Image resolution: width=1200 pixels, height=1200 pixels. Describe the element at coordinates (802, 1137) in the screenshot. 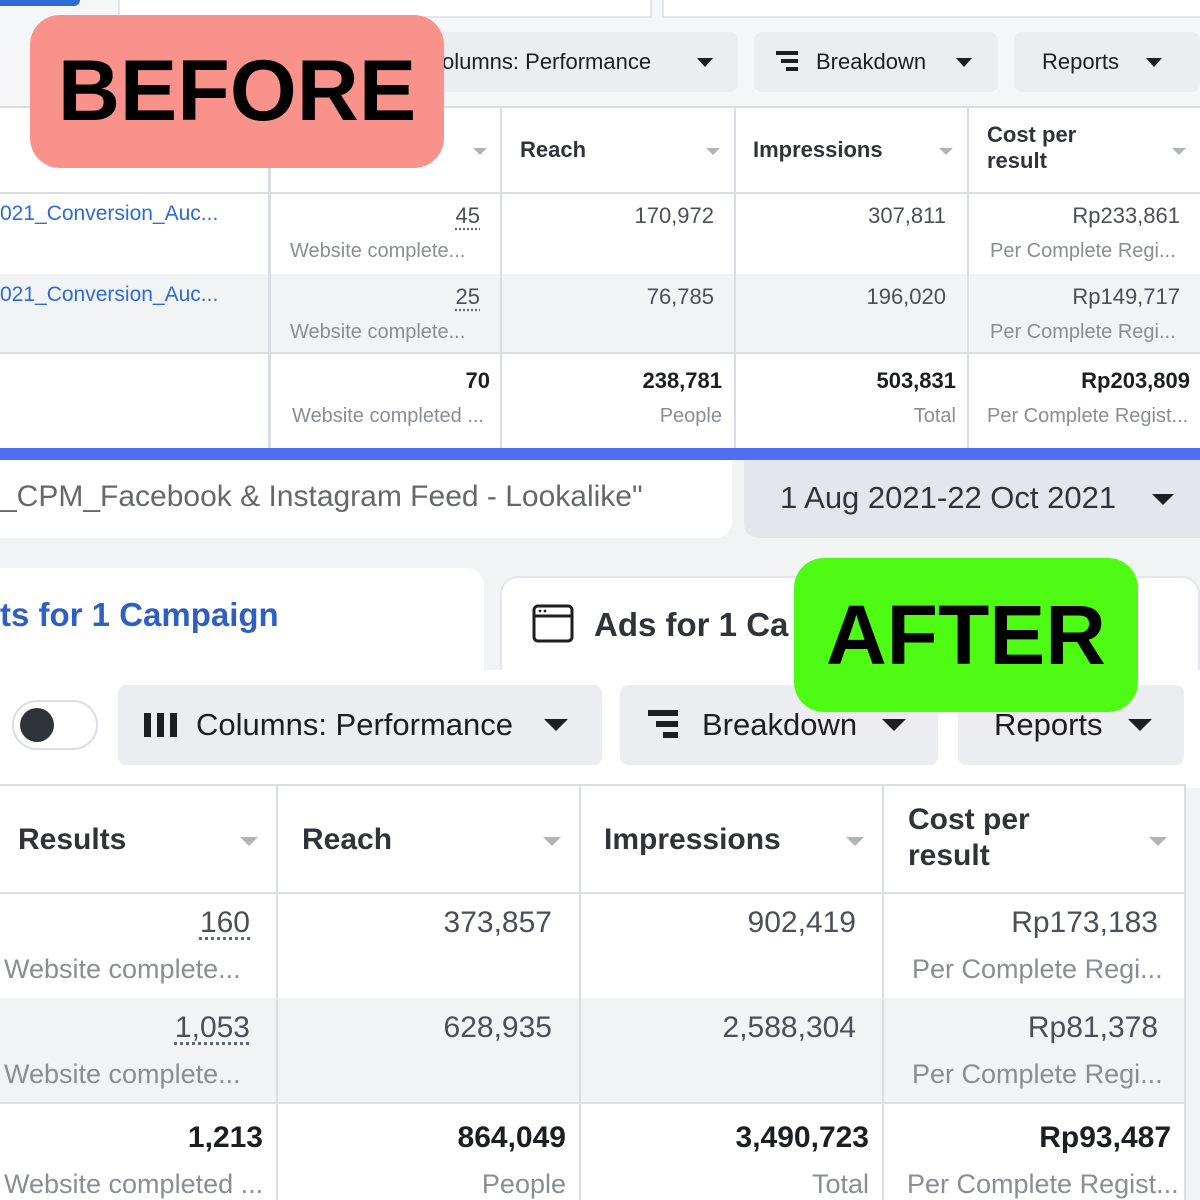

I see `total-impressions: 3,490,723` at that location.